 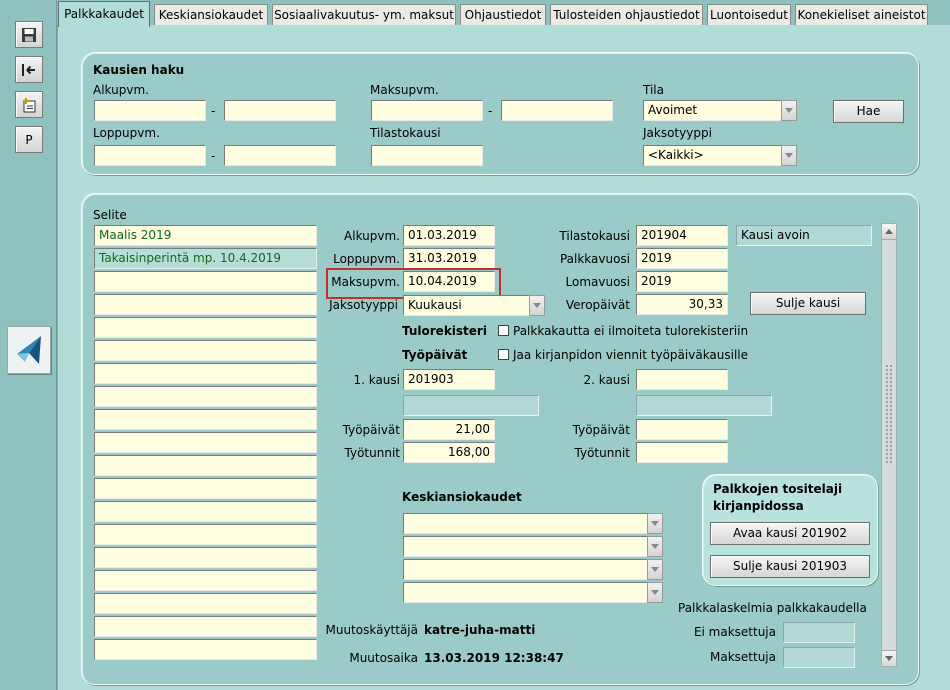 I want to click on laskelmat-title: Palkkalaskelmia palkkakaudella, so click(x=772, y=608).